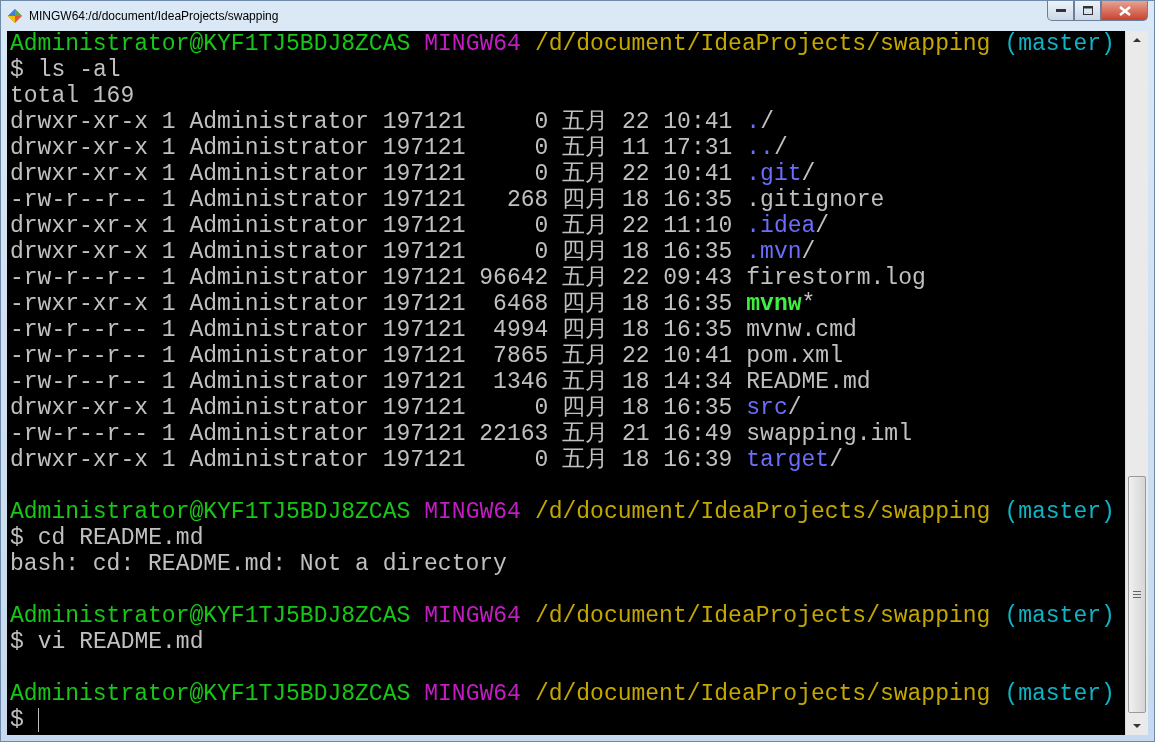 This screenshot has height=742, width=1155. What do you see at coordinates (120, 642) in the screenshot?
I see `command-text: vi README.md` at bounding box center [120, 642].